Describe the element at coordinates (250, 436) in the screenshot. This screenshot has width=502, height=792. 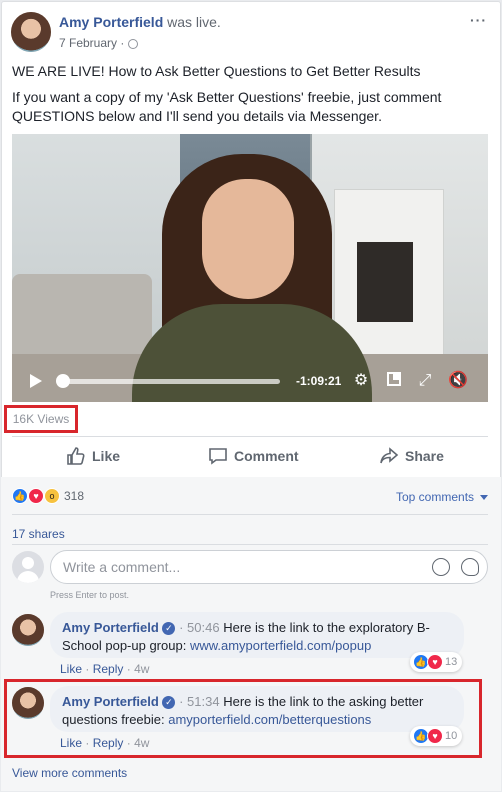
I see `divider` at that location.